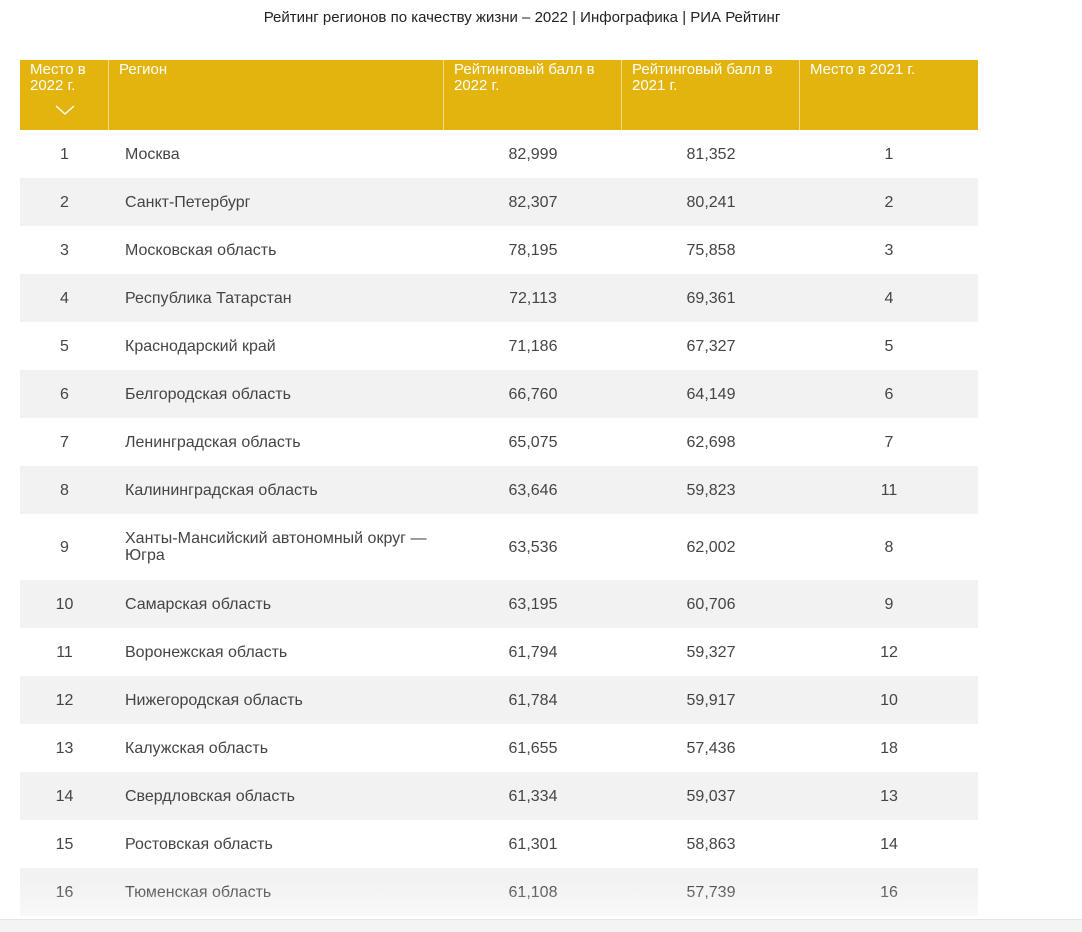 The height and width of the screenshot is (932, 1082). What do you see at coordinates (533, 95) in the screenshot?
I see `header-score-2022: Рейтинговый балл в 2022 г.` at bounding box center [533, 95].